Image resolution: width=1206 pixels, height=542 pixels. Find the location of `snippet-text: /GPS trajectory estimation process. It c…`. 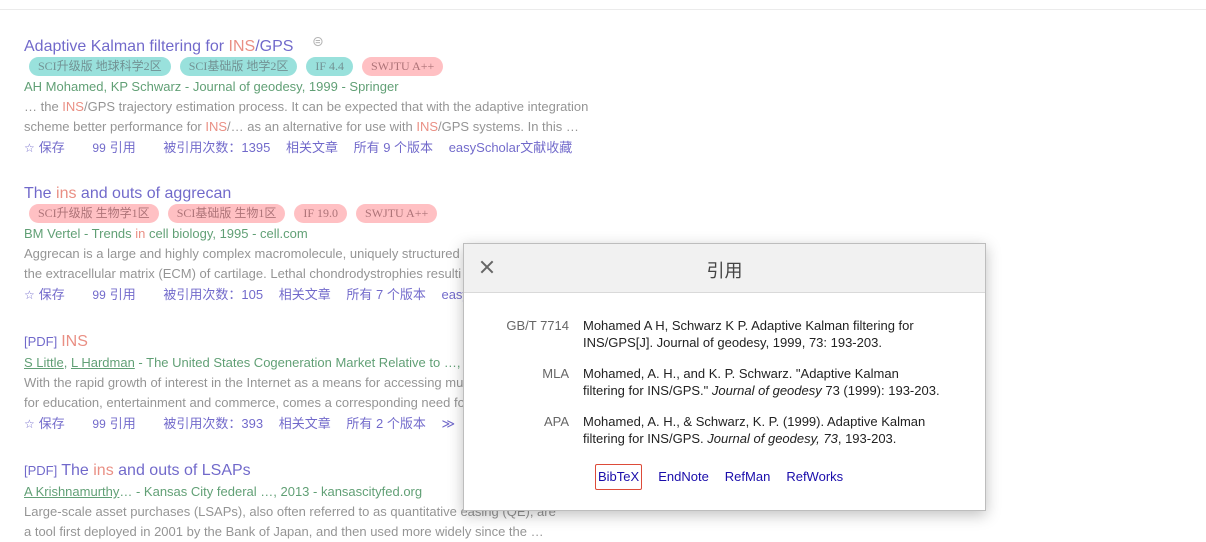

snippet-text: /GPS trajectory estimation process. It c… is located at coordinates (336, 106).